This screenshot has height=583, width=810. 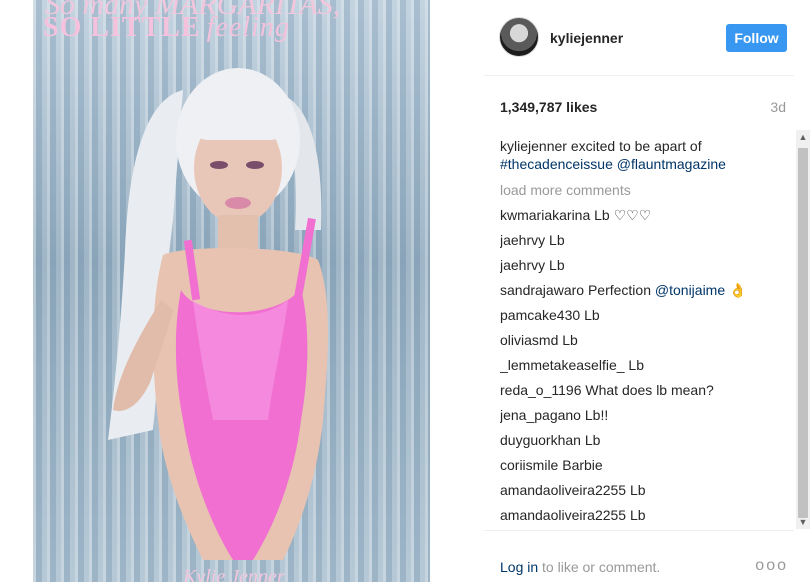 What do you see at coordinates (639, 415) in the screenshot?
I see `comment-row: jena_pagano Lb!!` at bounding box center [639, 415].